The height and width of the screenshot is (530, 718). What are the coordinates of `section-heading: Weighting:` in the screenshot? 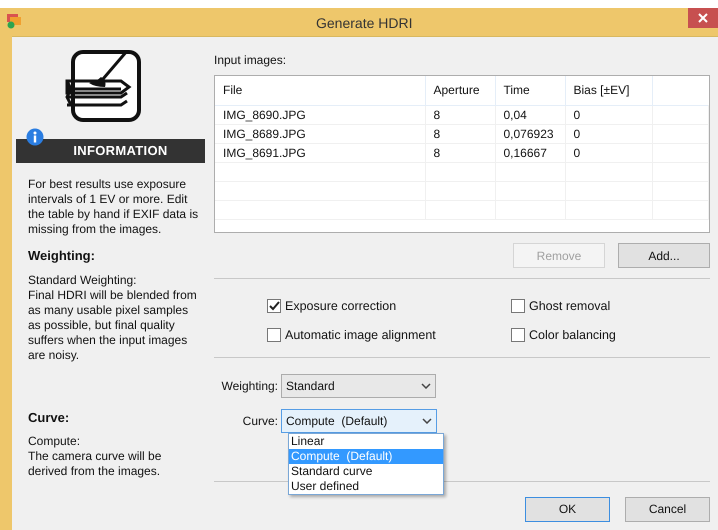 It's located at (62, 256).